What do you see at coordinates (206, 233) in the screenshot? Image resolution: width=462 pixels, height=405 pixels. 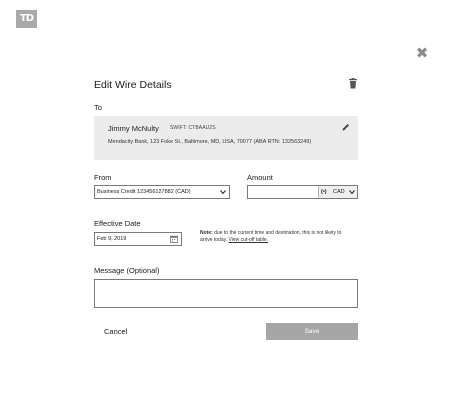 I see `note-bold: Note:` at bounding box center [206, 233].